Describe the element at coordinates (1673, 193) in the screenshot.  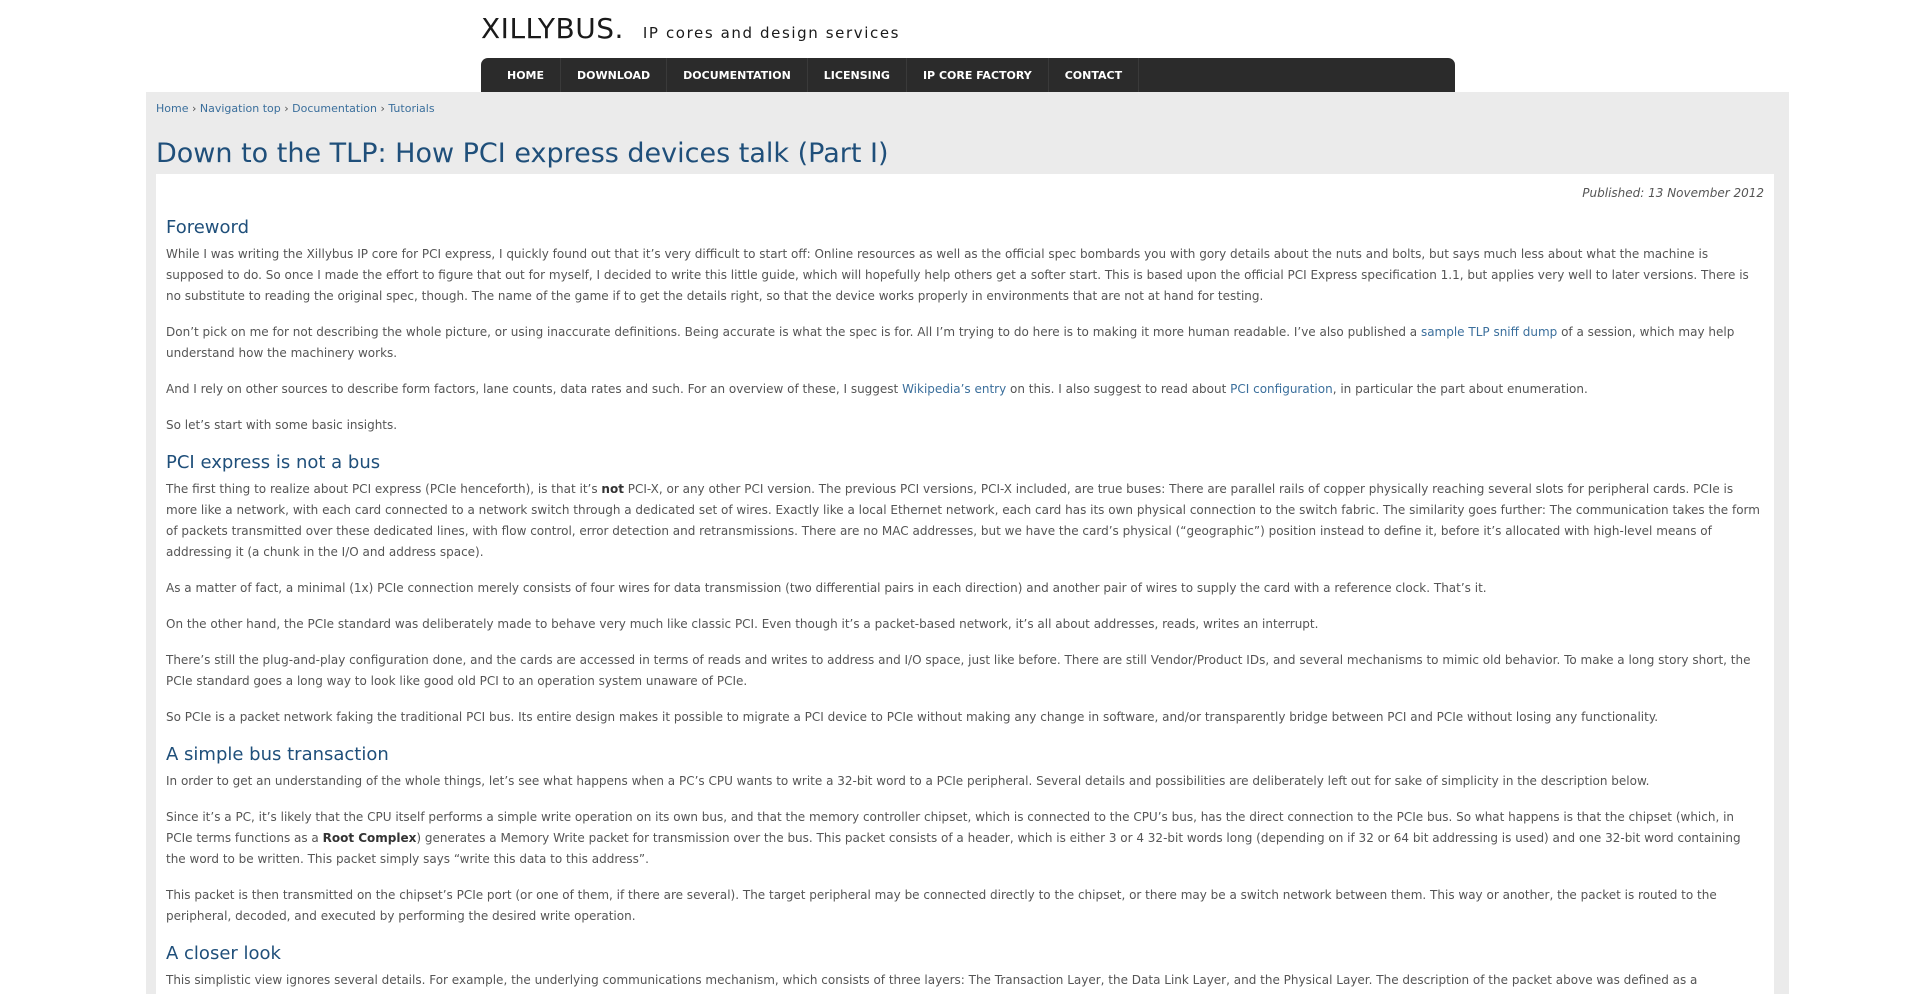
I see `published-date: Published: 13 November 2012` at that location.